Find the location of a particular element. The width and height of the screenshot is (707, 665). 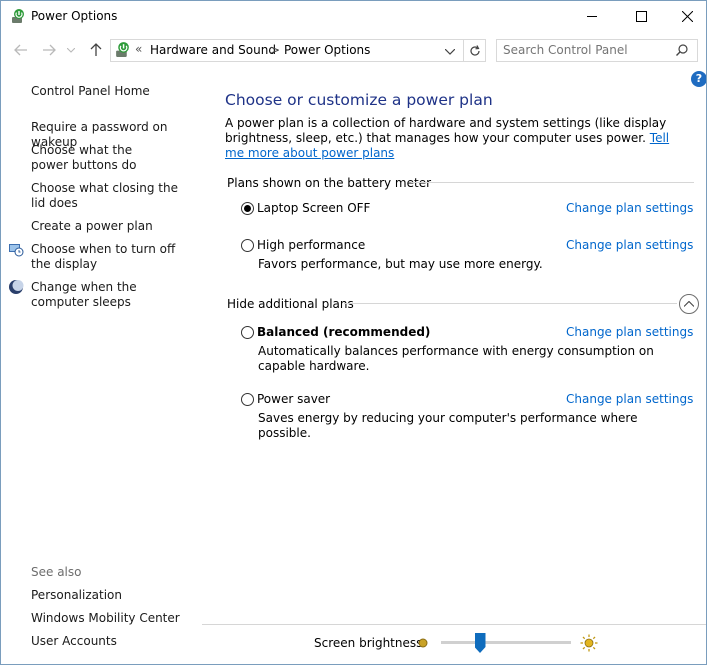

brightness-low-icon is located at coordinates (423, 643).